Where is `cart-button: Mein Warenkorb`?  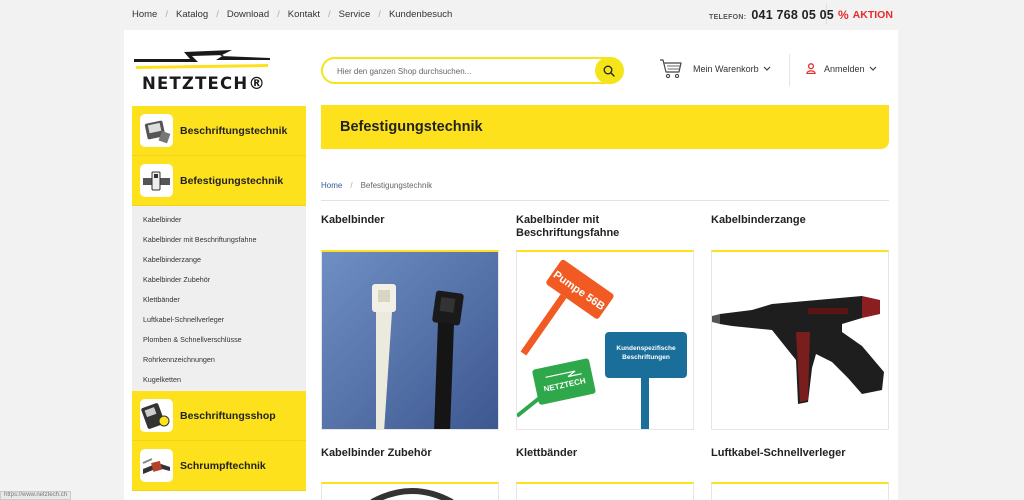 cart-button: Mein Warenkorb is located at coordinates (715, 69).